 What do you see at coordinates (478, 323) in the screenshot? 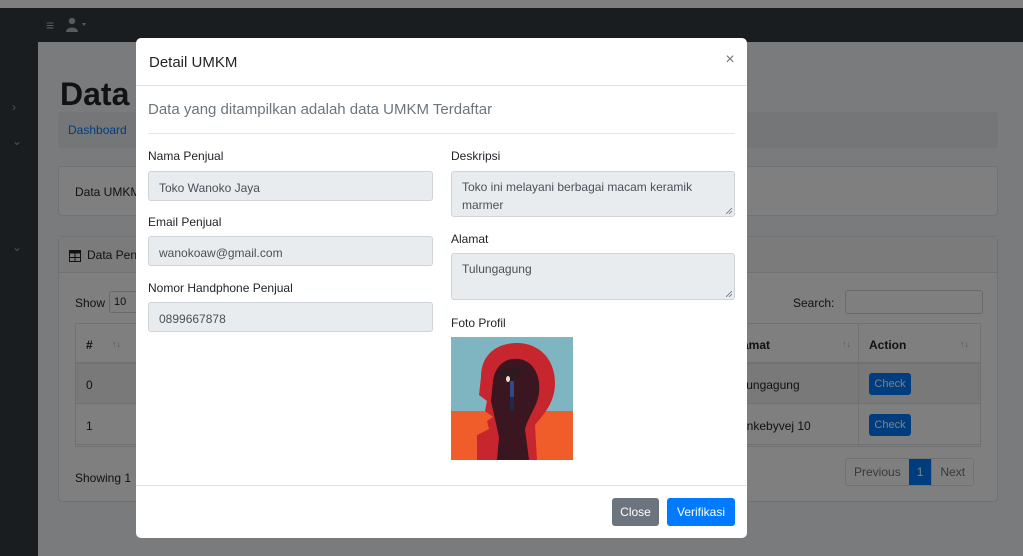
I see `foto-label: Foto Profil` at bounding box center [478, 323].